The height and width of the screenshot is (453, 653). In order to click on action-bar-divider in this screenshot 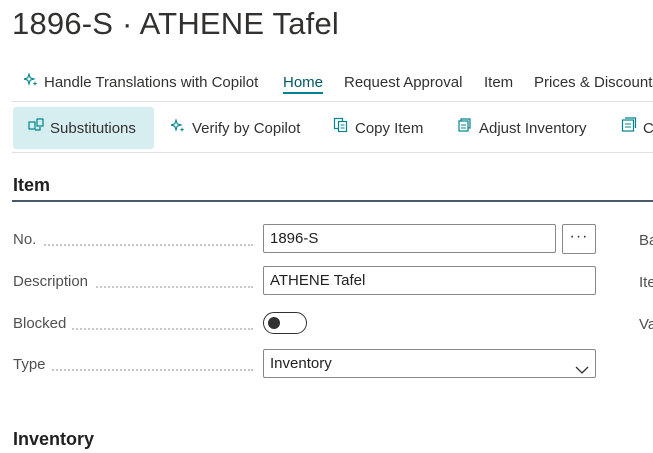, I will do `click(332, 101)`.